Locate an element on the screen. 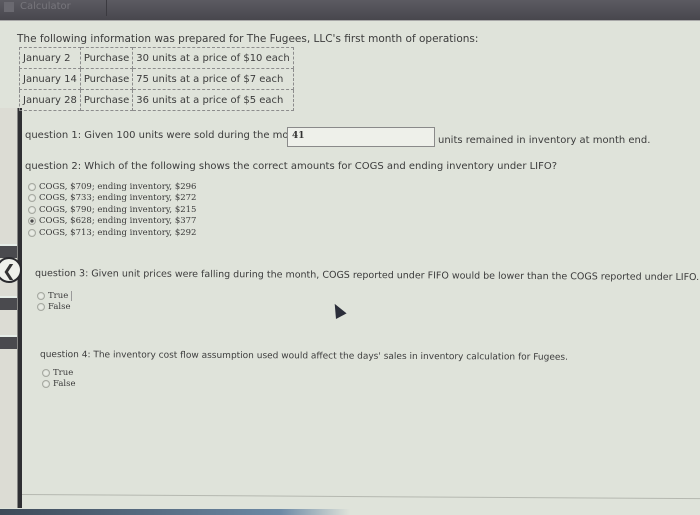 Image resolution: width=700 pixels, height=515 pixels. window-title-bar: Calculator is located at coordinates (350, 10).